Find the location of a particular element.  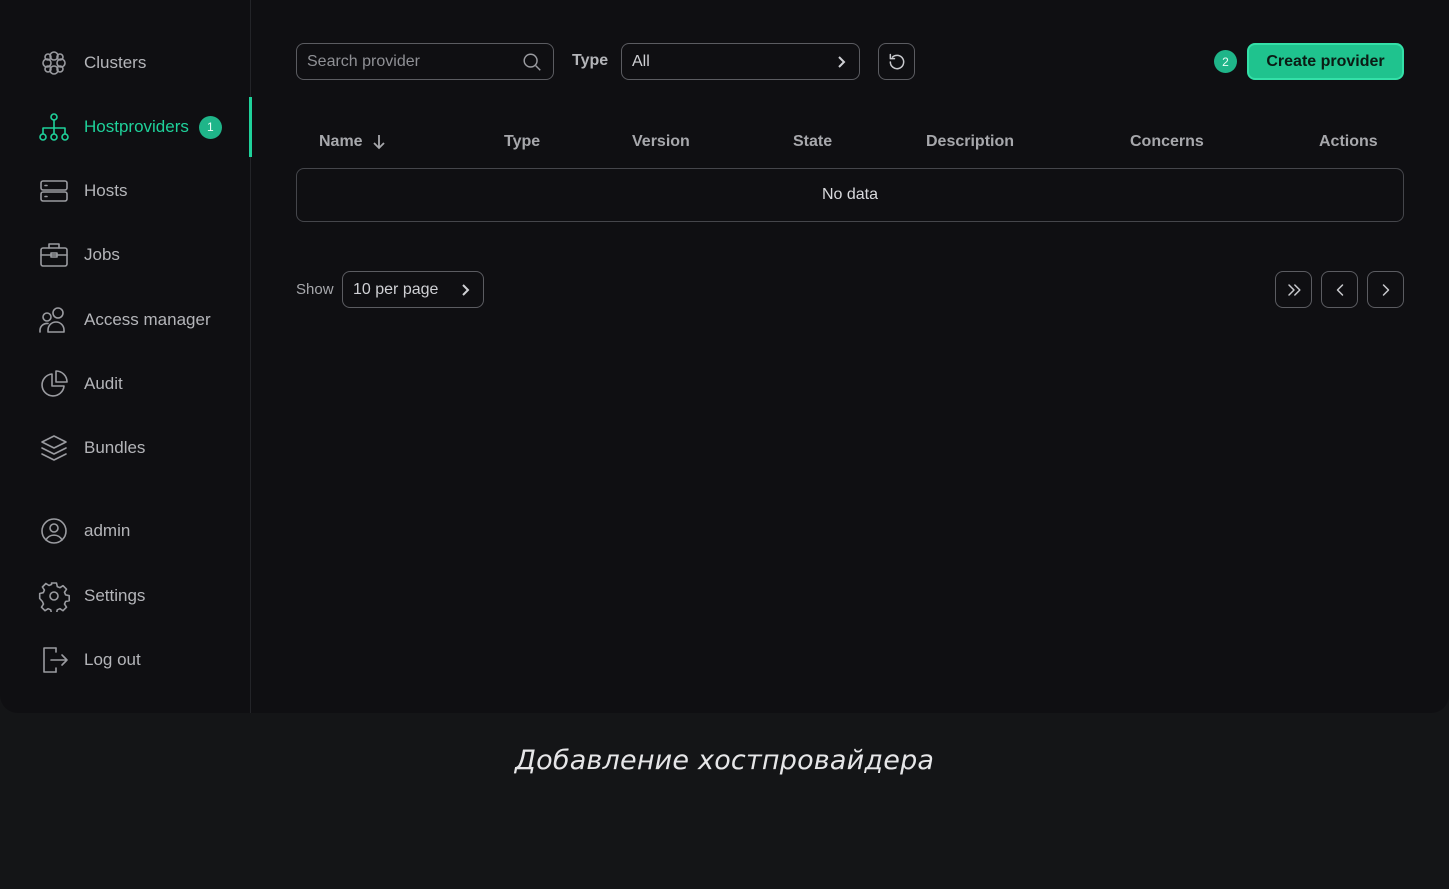

sidebar-item-label: Hostproviders is located at coordinates (136, 126).